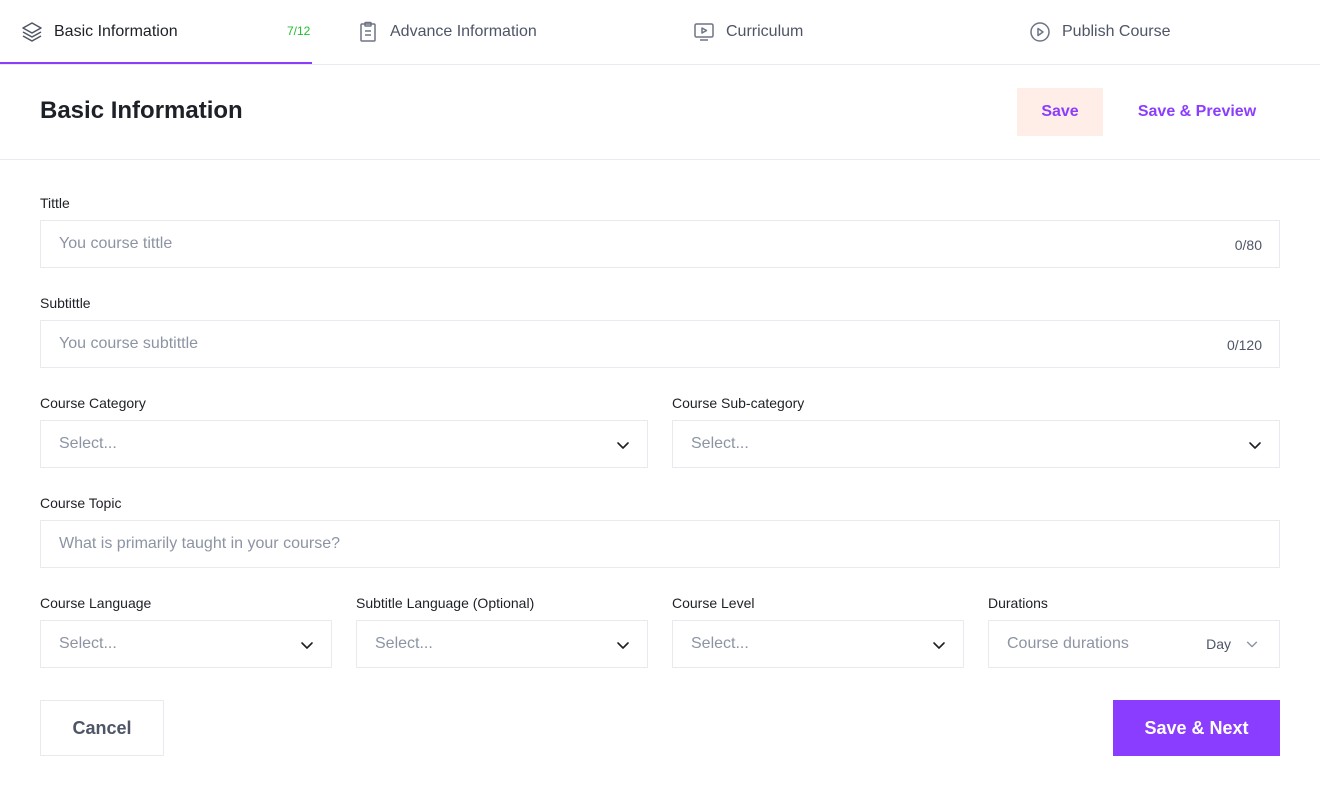  What do you see at coordinates (738, 403) in the screenshot?
I see `subcategory-label: Course Sub-category` at bounding box center [738, 403].